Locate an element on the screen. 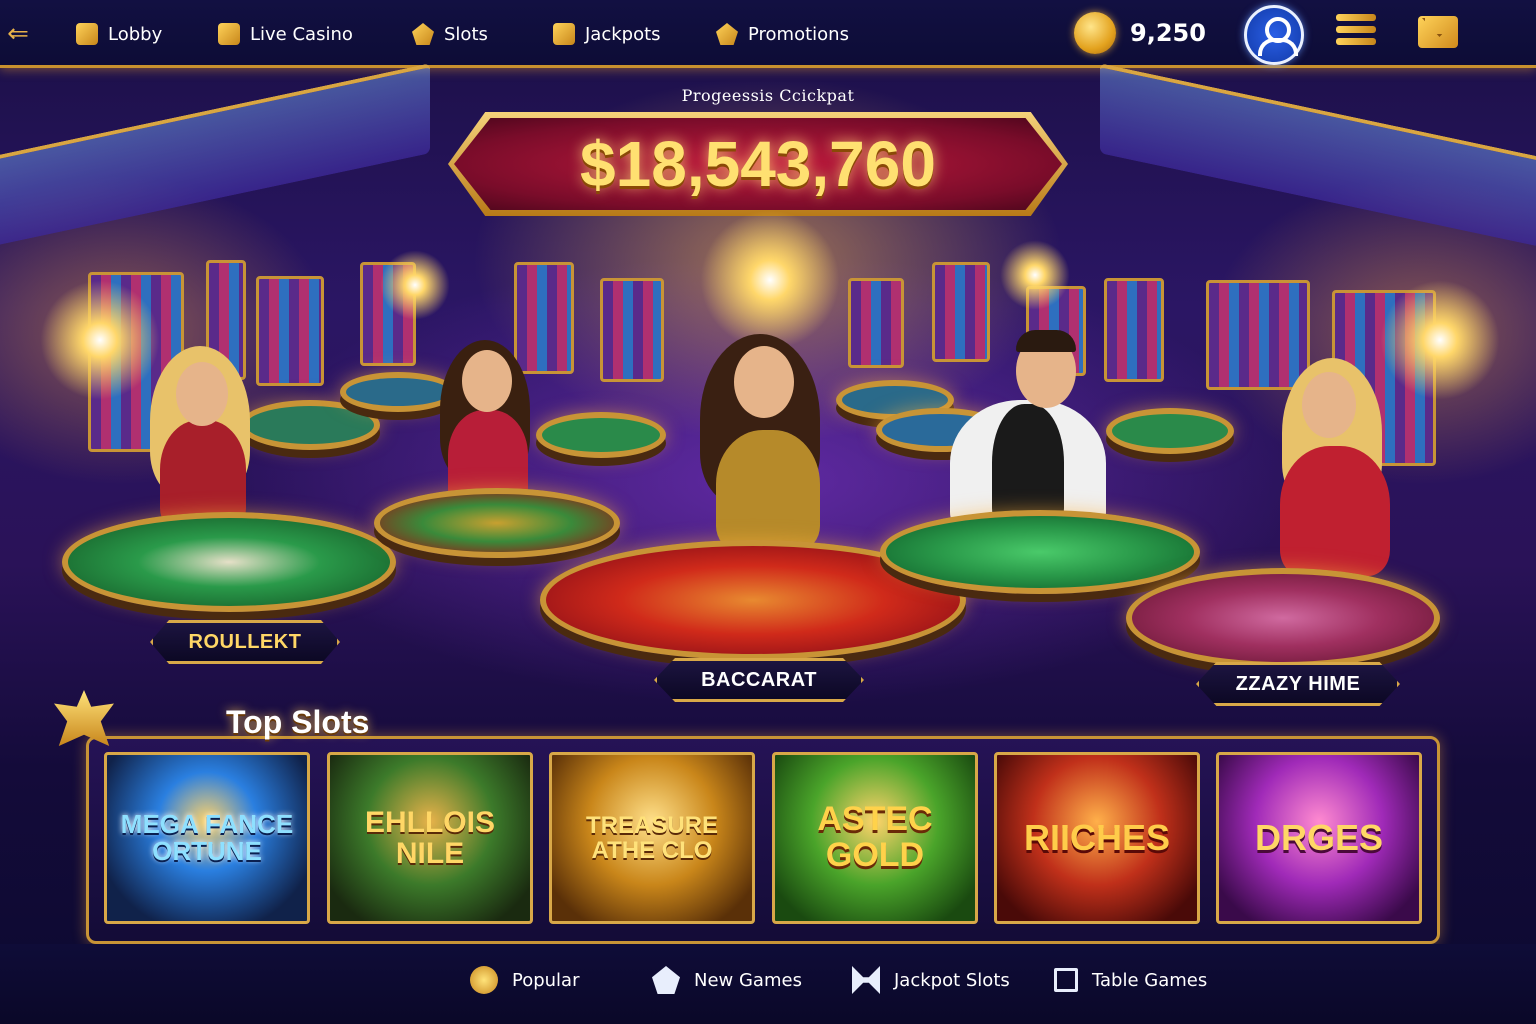  live-table-tag-baccarat: BACCARAT is located at coordinates (759, 680).